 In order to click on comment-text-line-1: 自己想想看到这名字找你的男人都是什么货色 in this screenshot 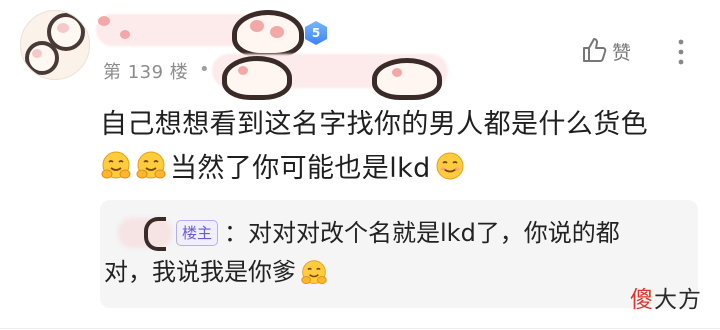, I will do `click(374, 124)`.